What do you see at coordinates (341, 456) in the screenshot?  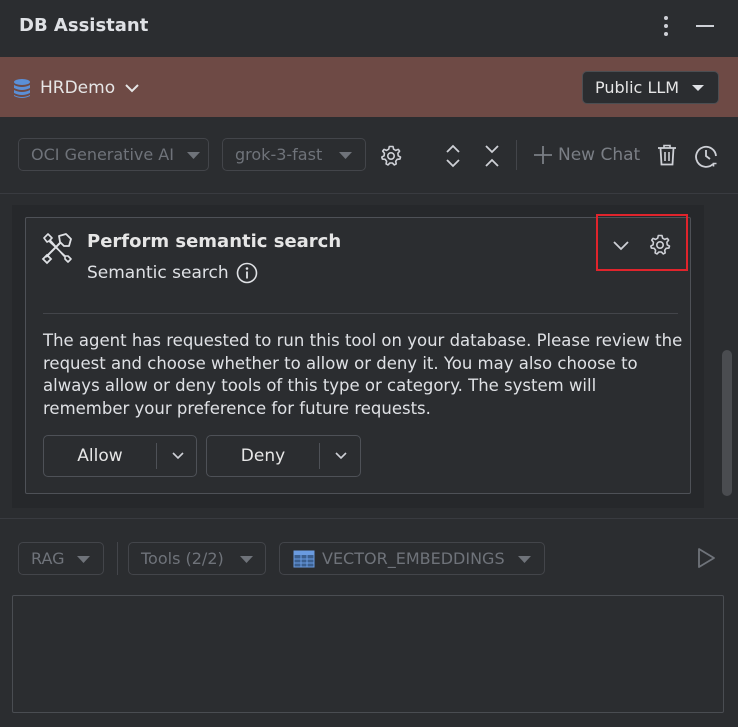 I see `deny-options-chevron-icon` at bounding box center [341, 456].